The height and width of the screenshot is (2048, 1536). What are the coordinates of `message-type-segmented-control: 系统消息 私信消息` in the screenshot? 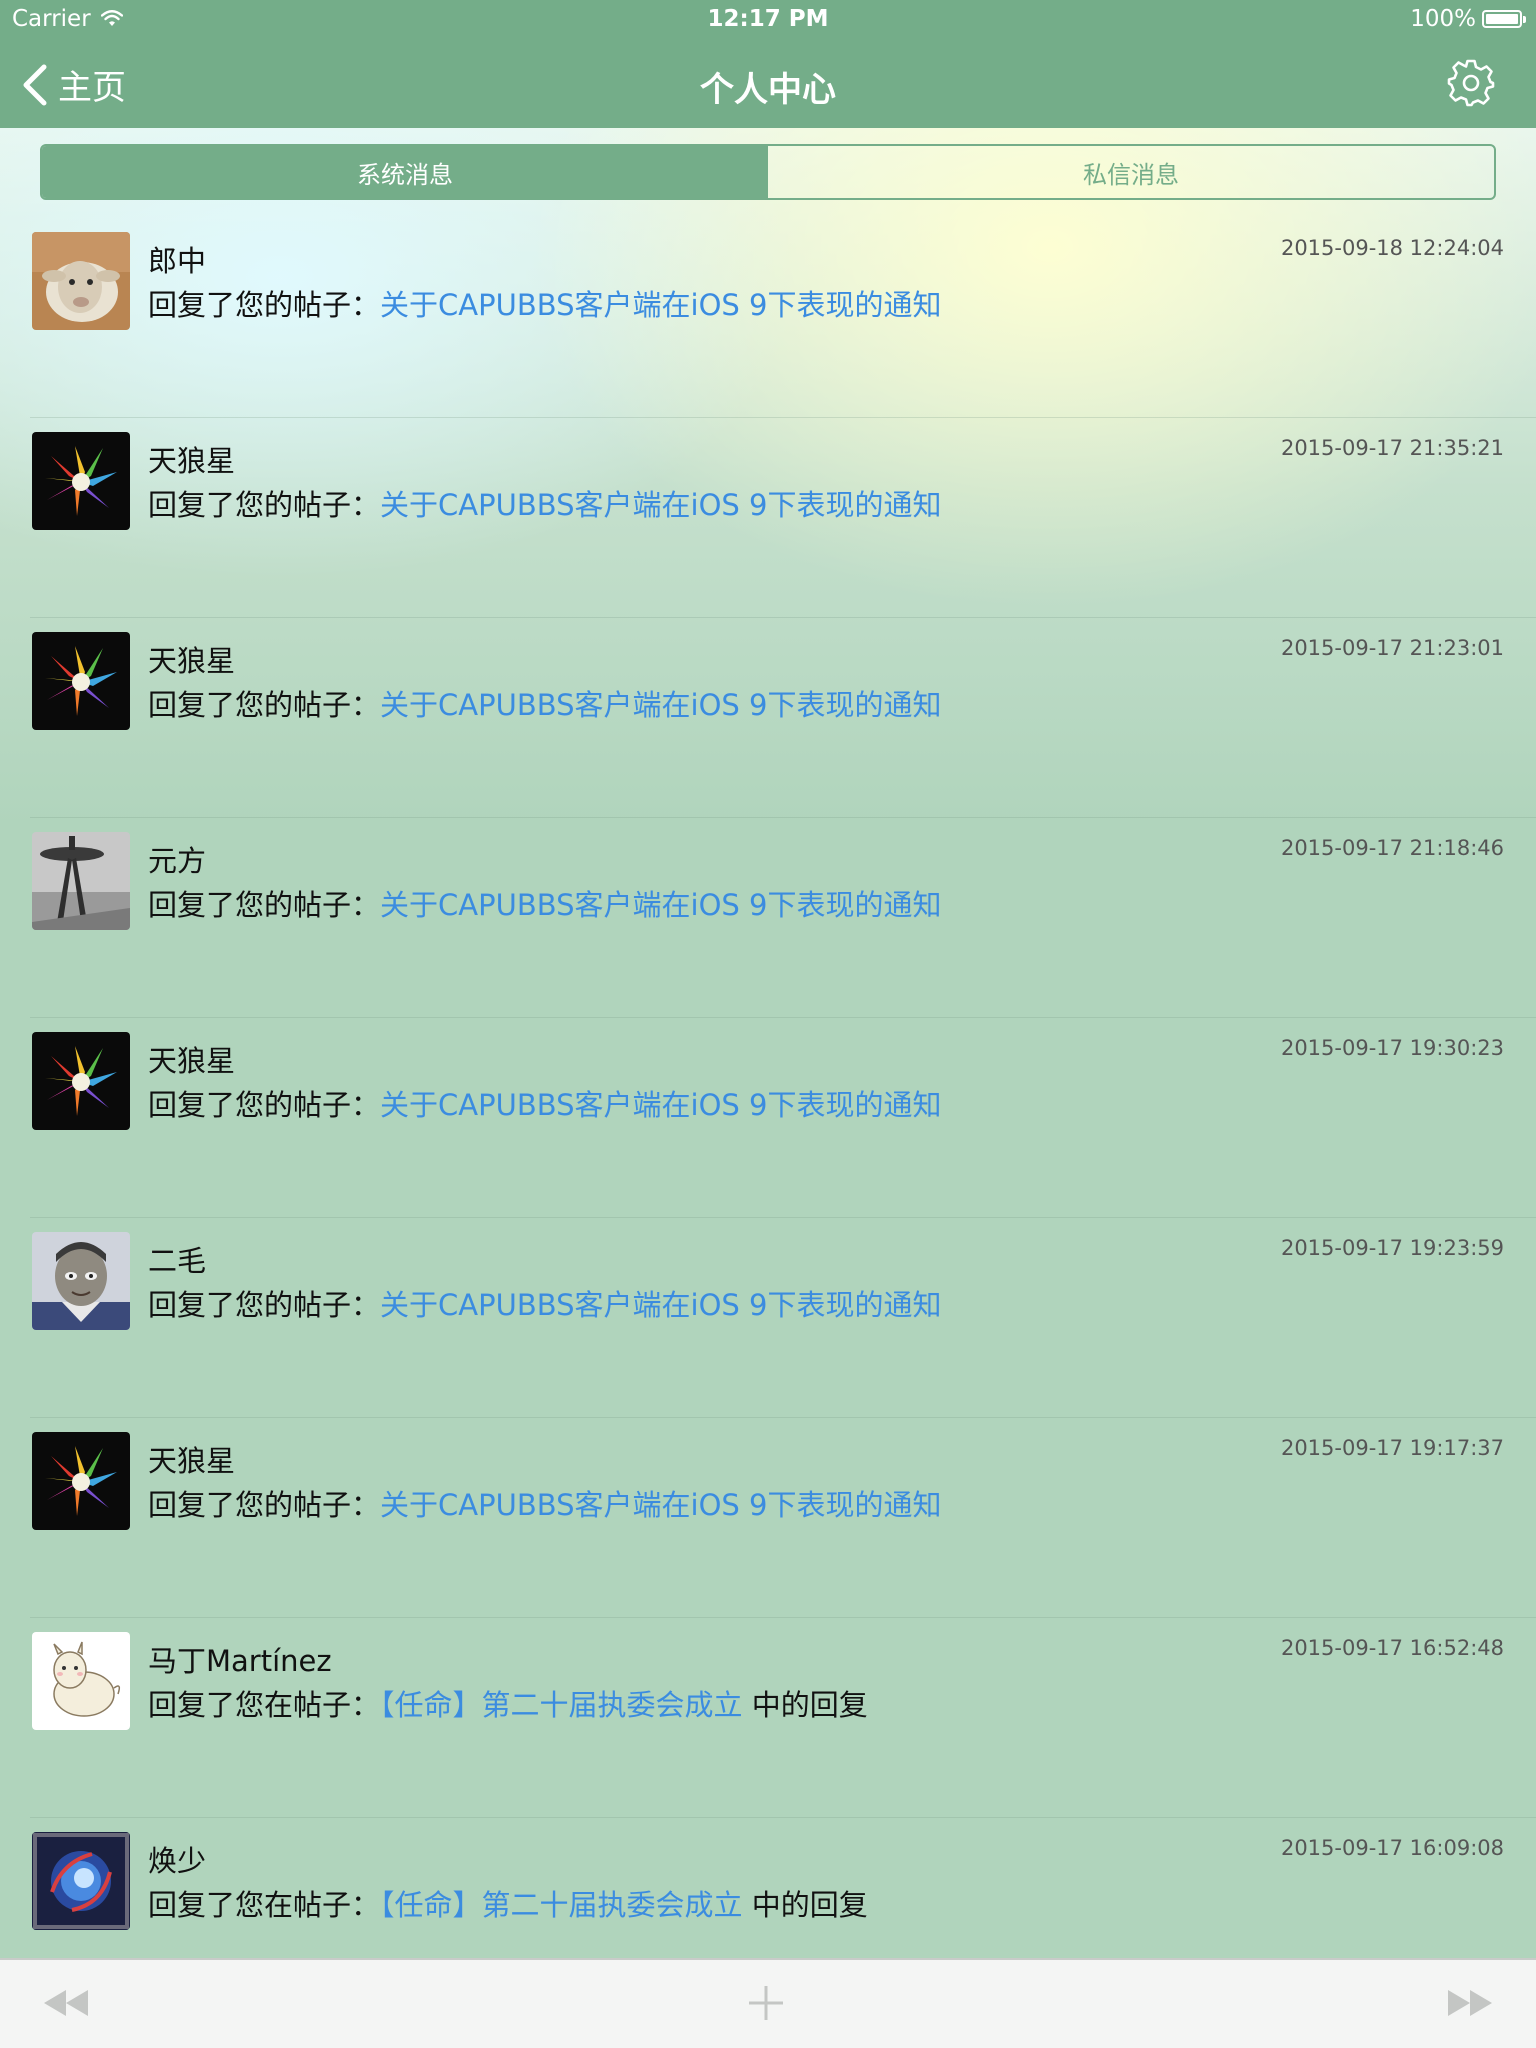 It's located at (768, 172).